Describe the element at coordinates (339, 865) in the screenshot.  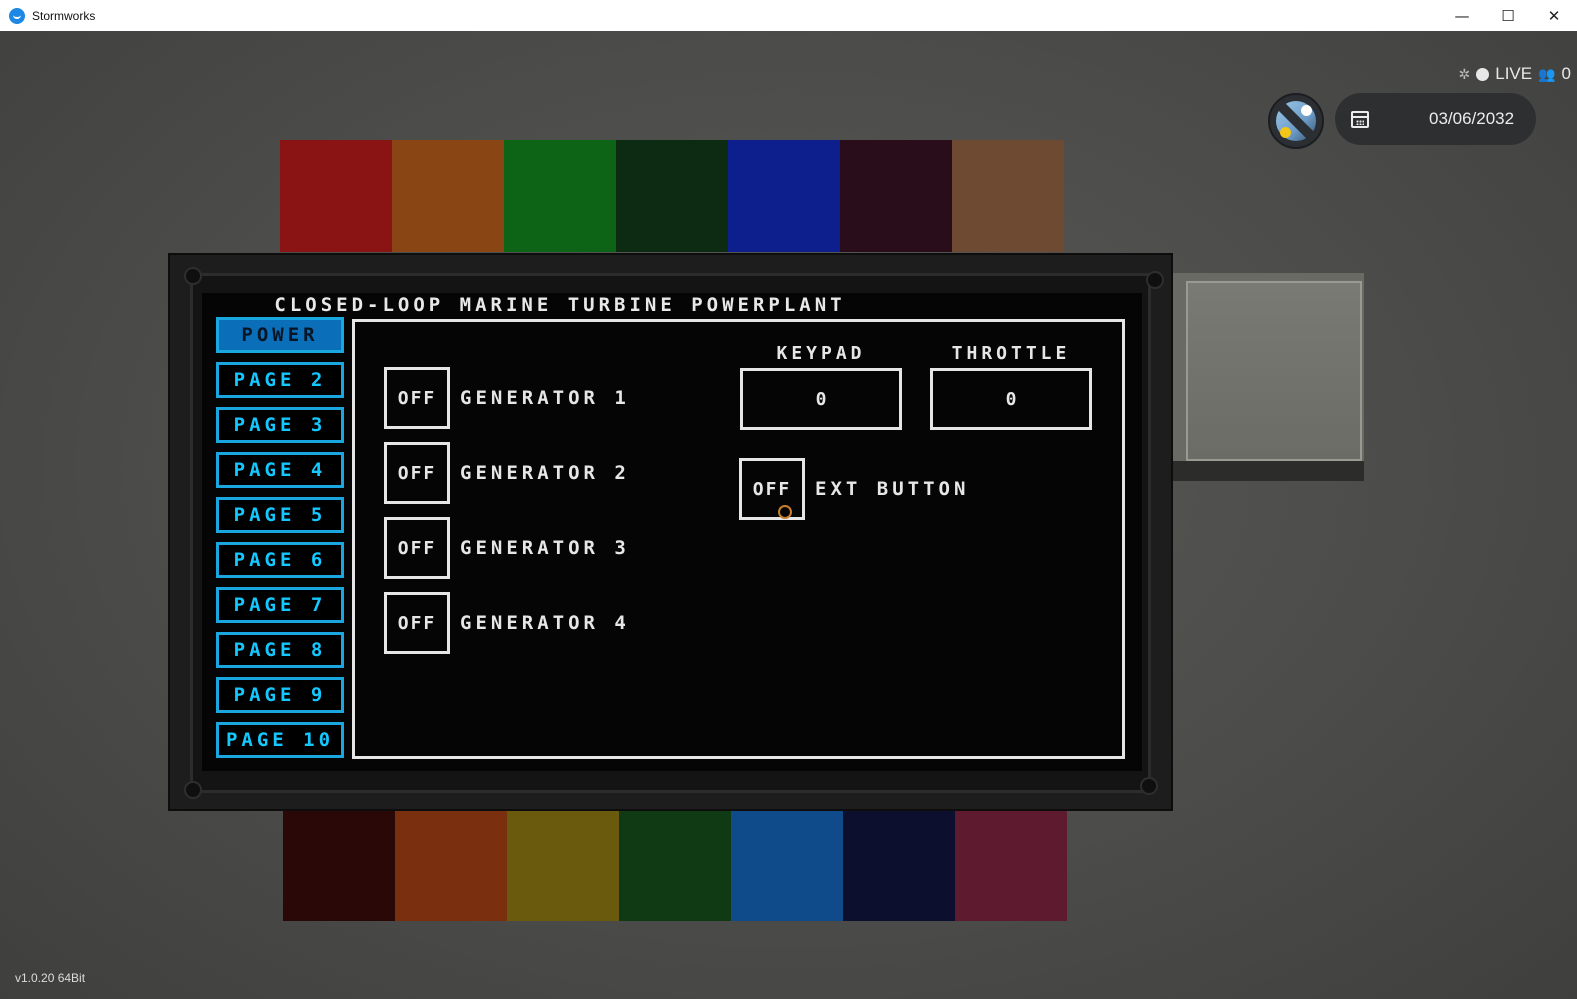
I see `swatch-dark-red` at that location.